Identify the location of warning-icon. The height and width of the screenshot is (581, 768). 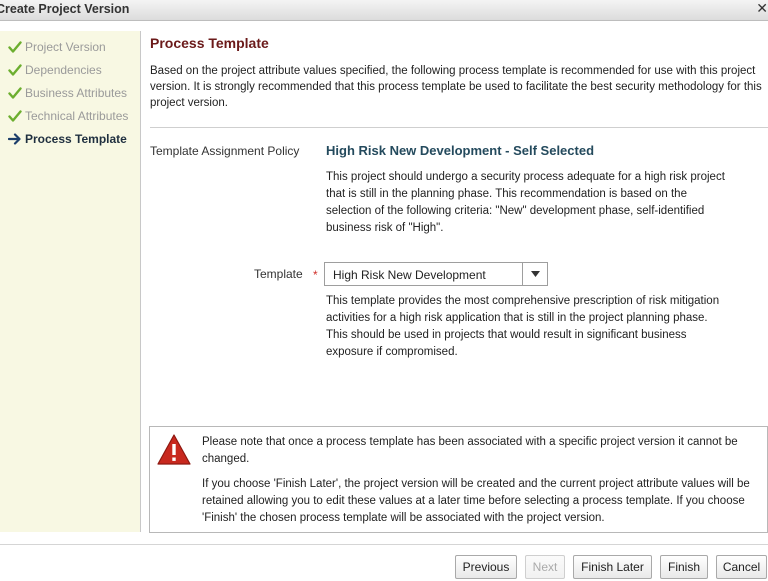
(174, 451).